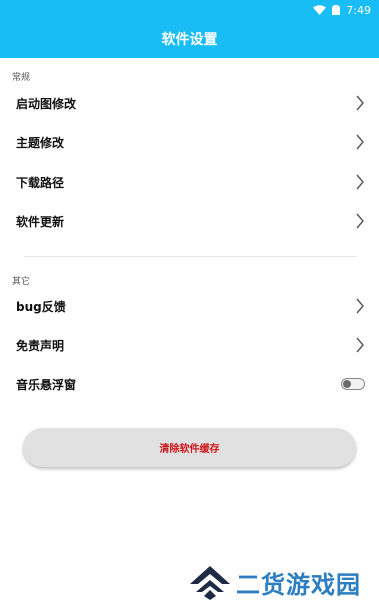  What do you see at coordinates (189, 221) in the screenshot?
I see `settings-item-update: 软件更新` at bounding box center [189, 221].